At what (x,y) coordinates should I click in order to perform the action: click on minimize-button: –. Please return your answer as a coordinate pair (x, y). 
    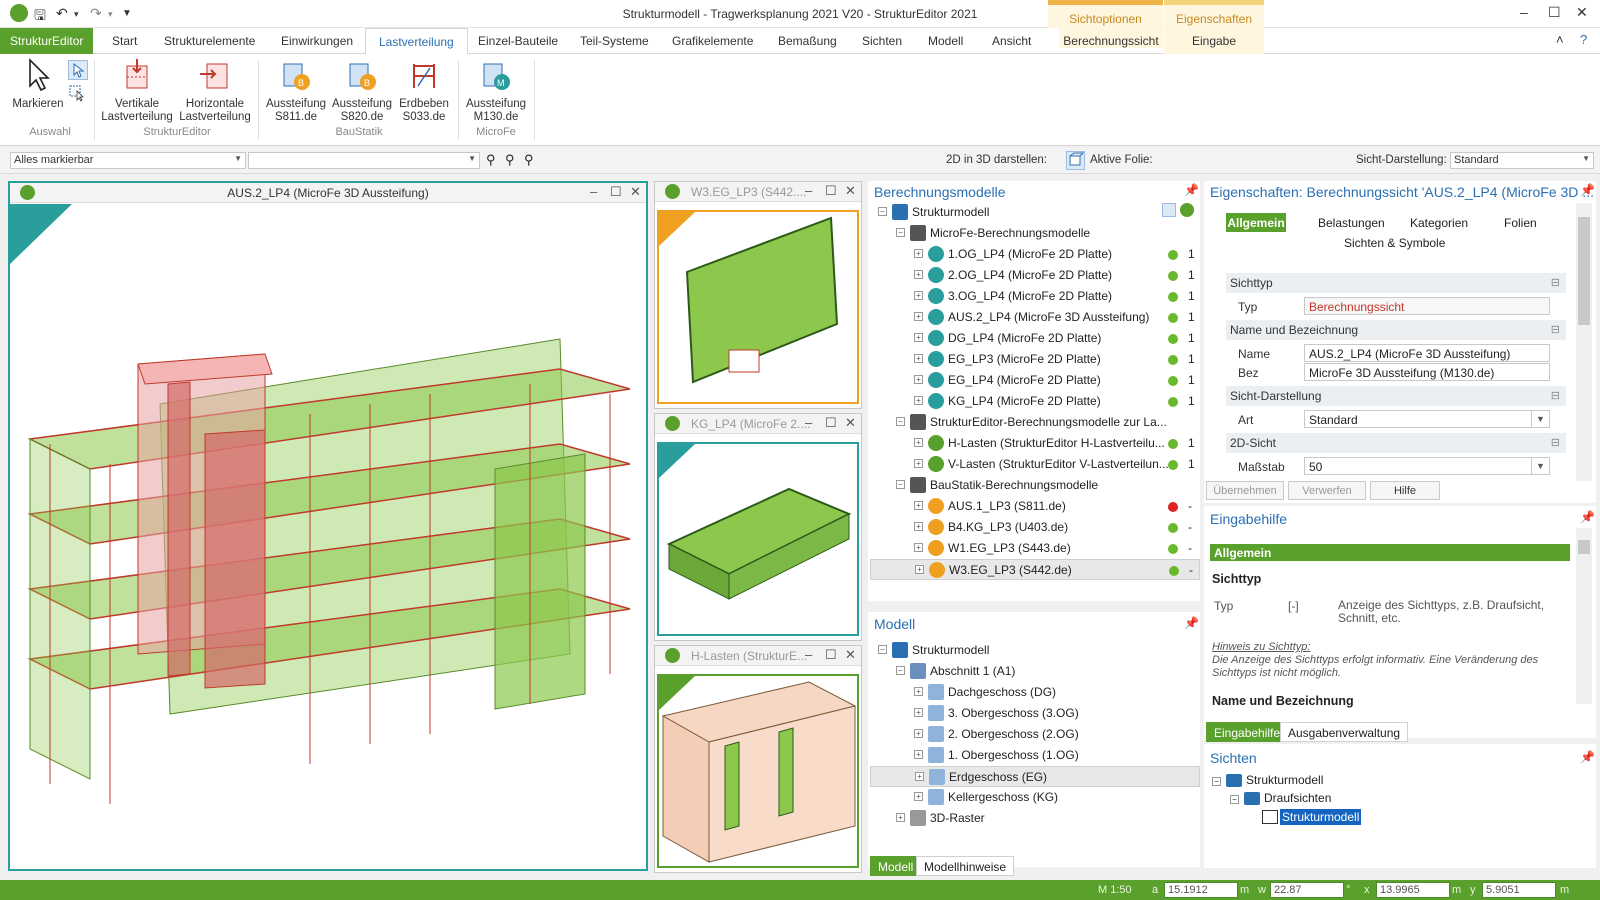
    Looking at the image, I should click on (1524, 12).